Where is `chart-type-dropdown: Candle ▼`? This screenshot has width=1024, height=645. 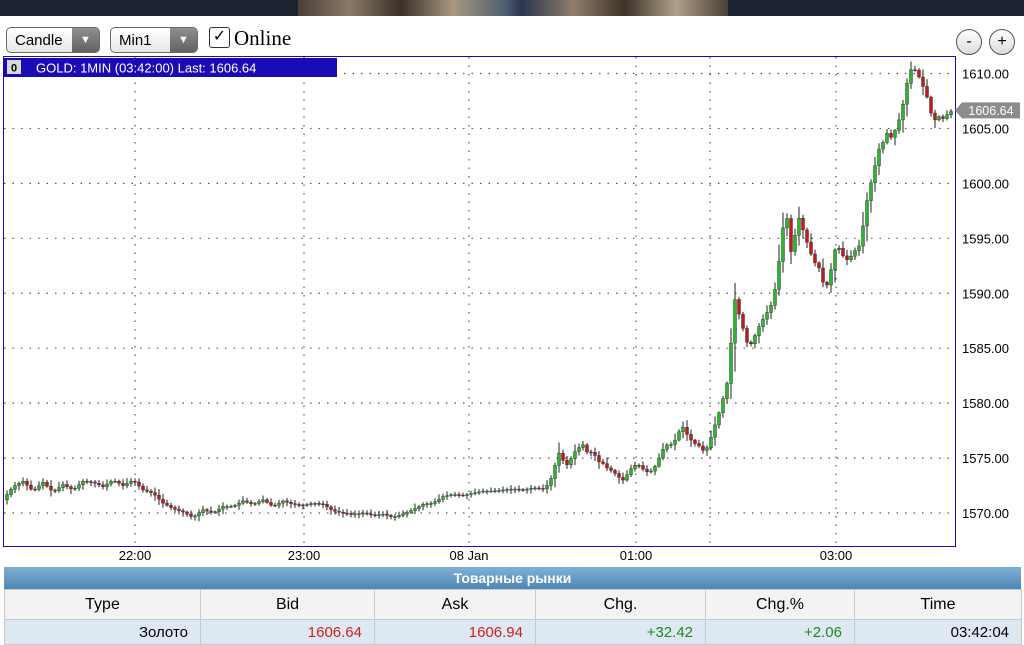
chart-type-dropdown: Candle ▼ is located at coordinates (53, 40).